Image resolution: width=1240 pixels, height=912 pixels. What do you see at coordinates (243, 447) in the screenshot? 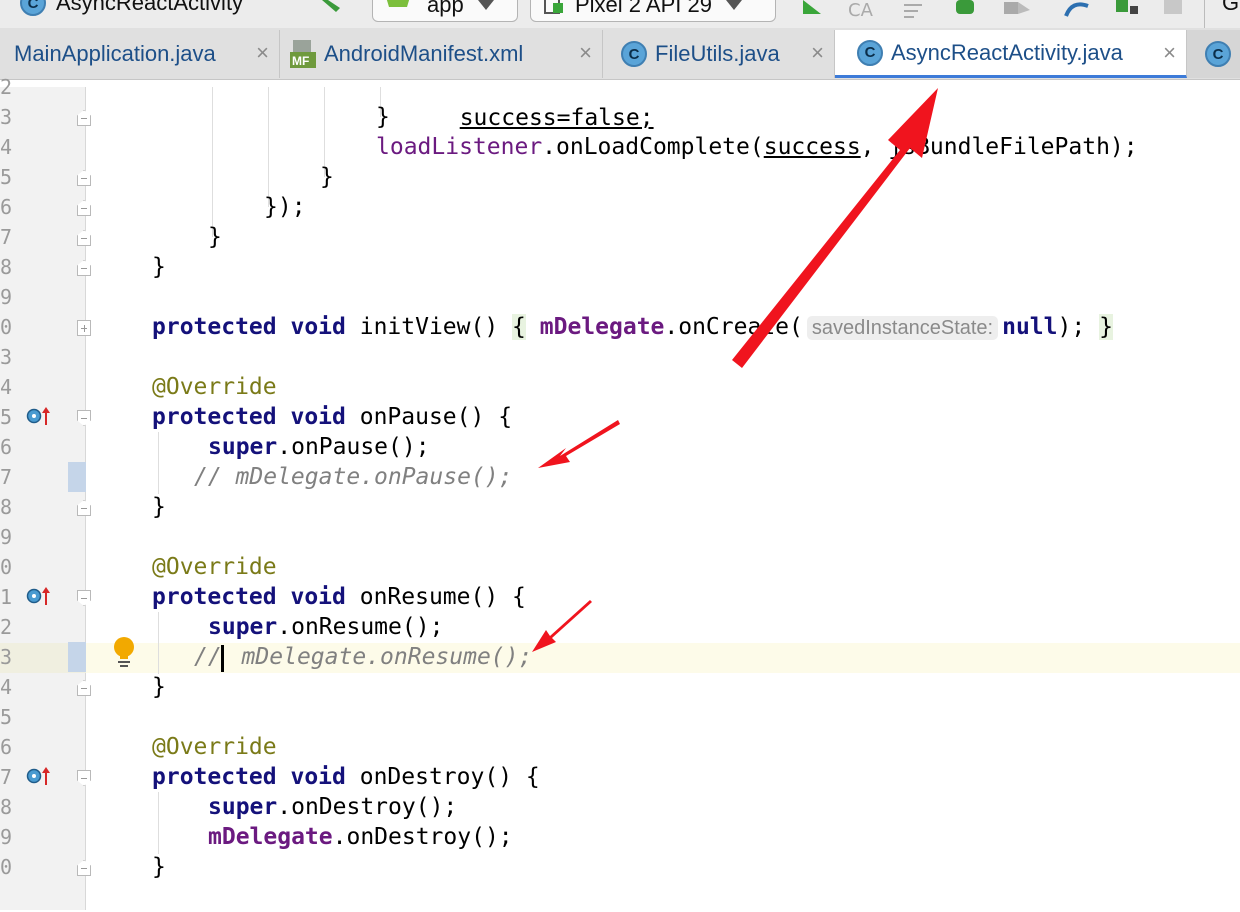
I see `keyword: super` at bounding box center [243, 447].